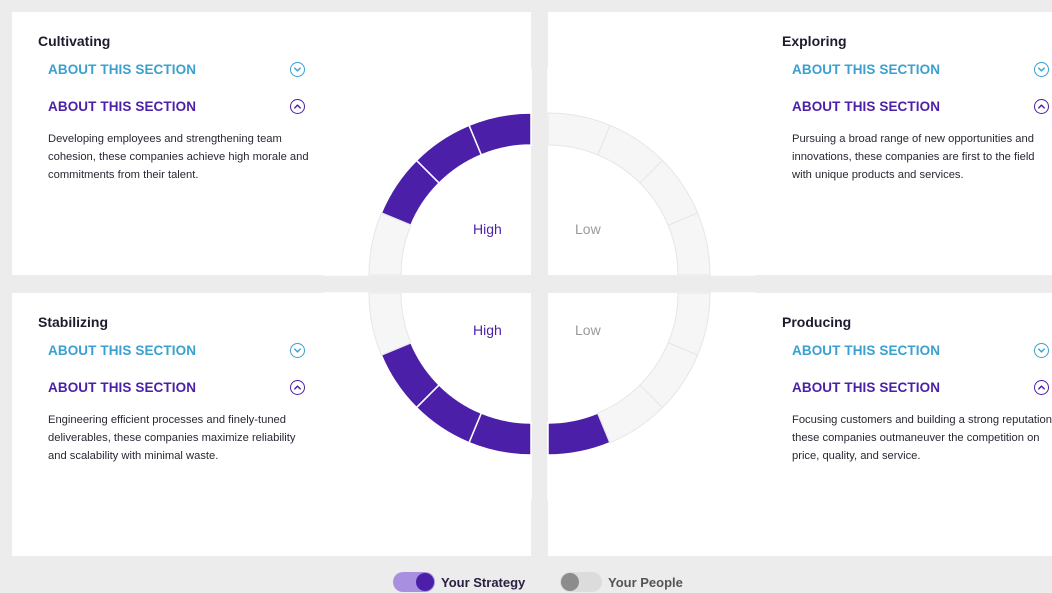 This screenshot has width=1052, height=593. What do you see at coordinates (483, 582) in the screenshot?
I see `legend-label: Your Strategy` at bounding box center [483, 582].